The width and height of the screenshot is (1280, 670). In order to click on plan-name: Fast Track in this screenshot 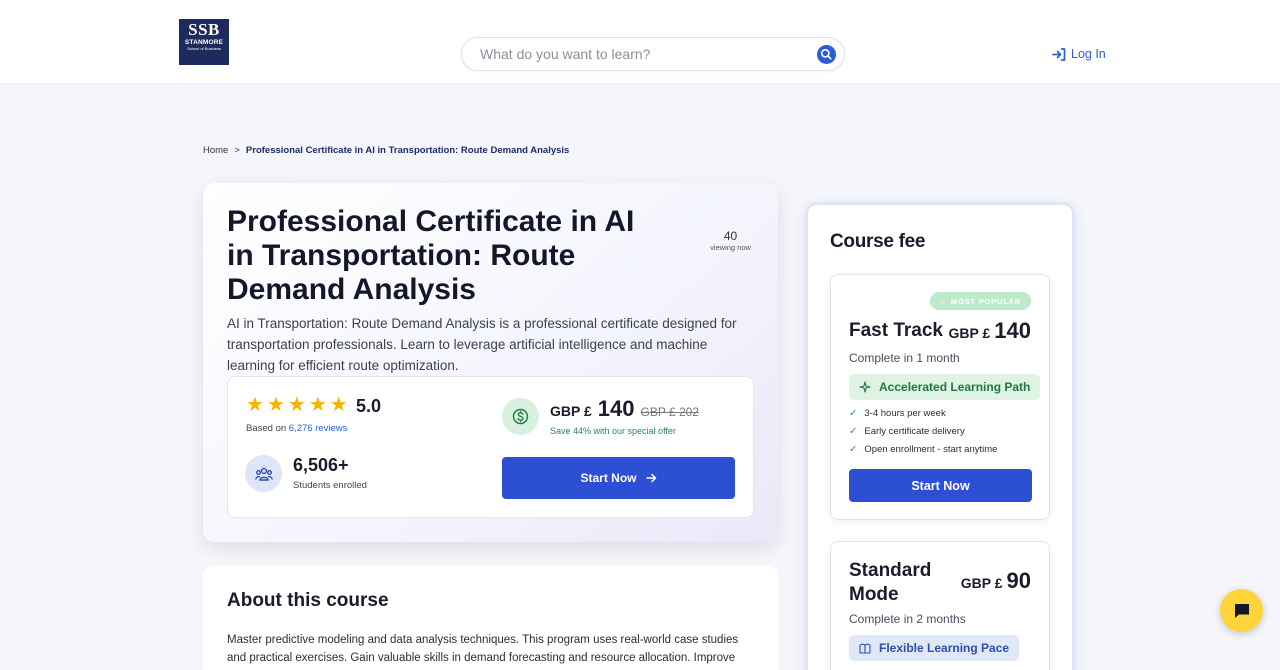, I will do `click(896, 330)`.